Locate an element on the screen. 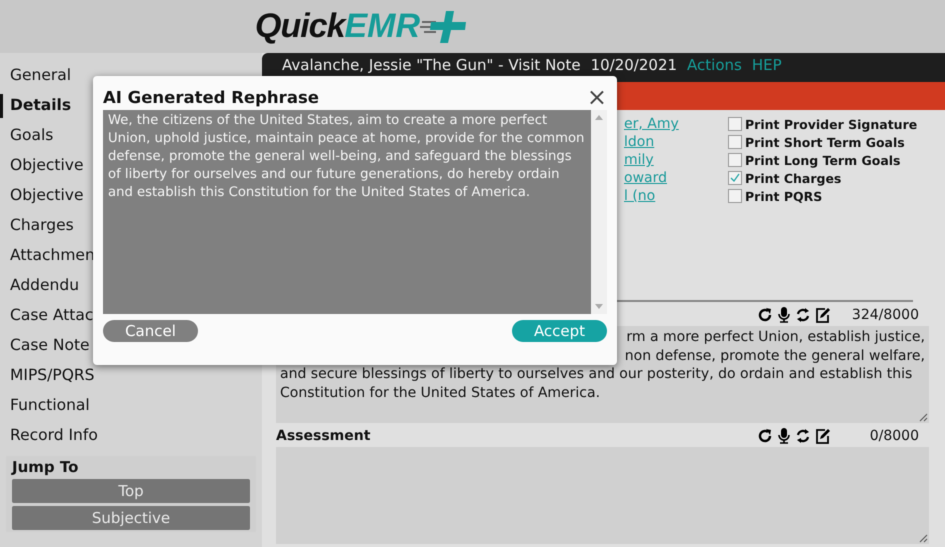  header-link: HEP is located at coordinates (767, 65).